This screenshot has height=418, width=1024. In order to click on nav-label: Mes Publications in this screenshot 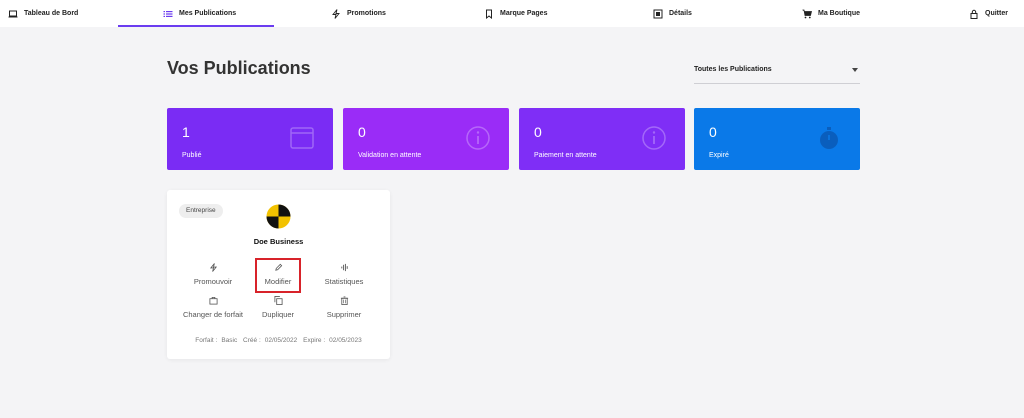, I will do `click(208, 13)`.